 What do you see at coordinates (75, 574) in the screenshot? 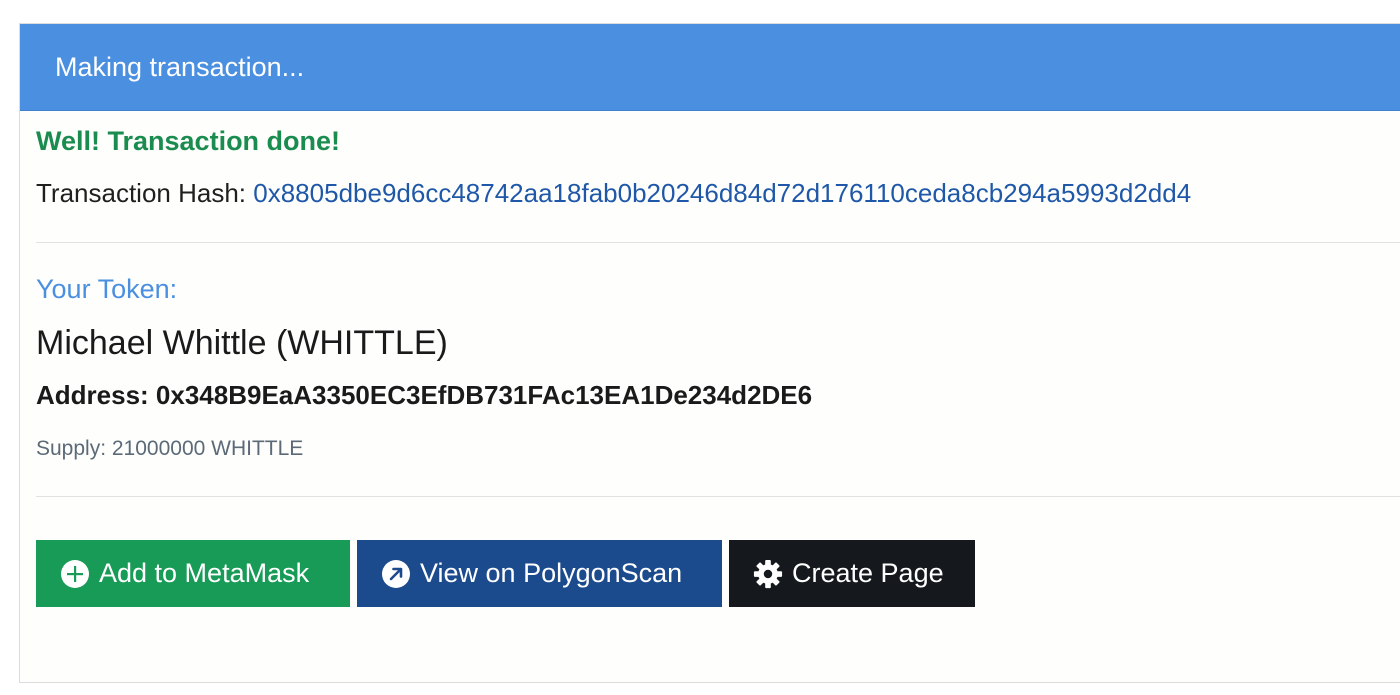
I see `plus-circle-icon` at bounding box center [75, 574].